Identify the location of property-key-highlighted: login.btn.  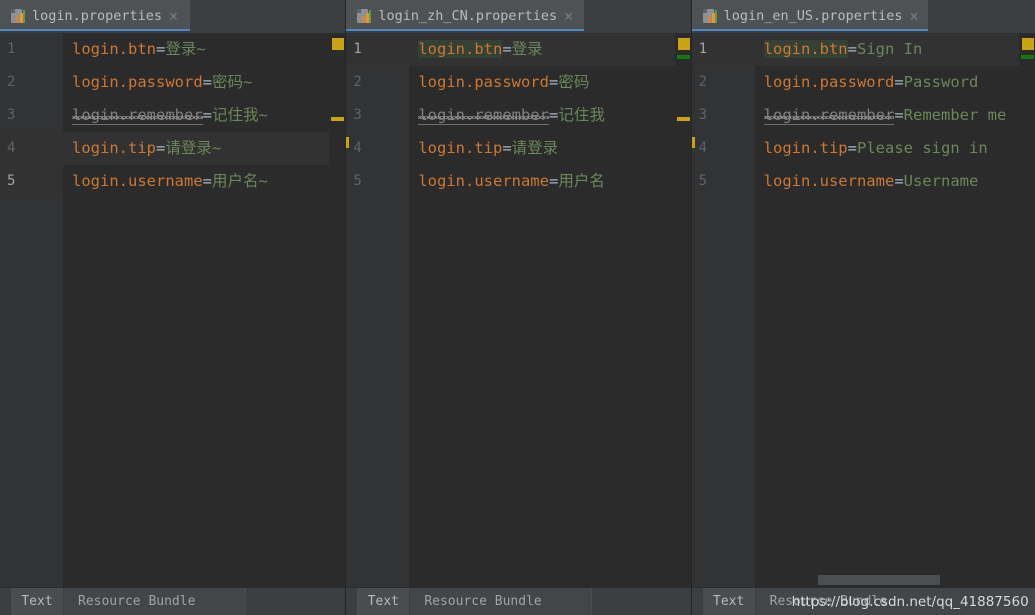
(805, 49).